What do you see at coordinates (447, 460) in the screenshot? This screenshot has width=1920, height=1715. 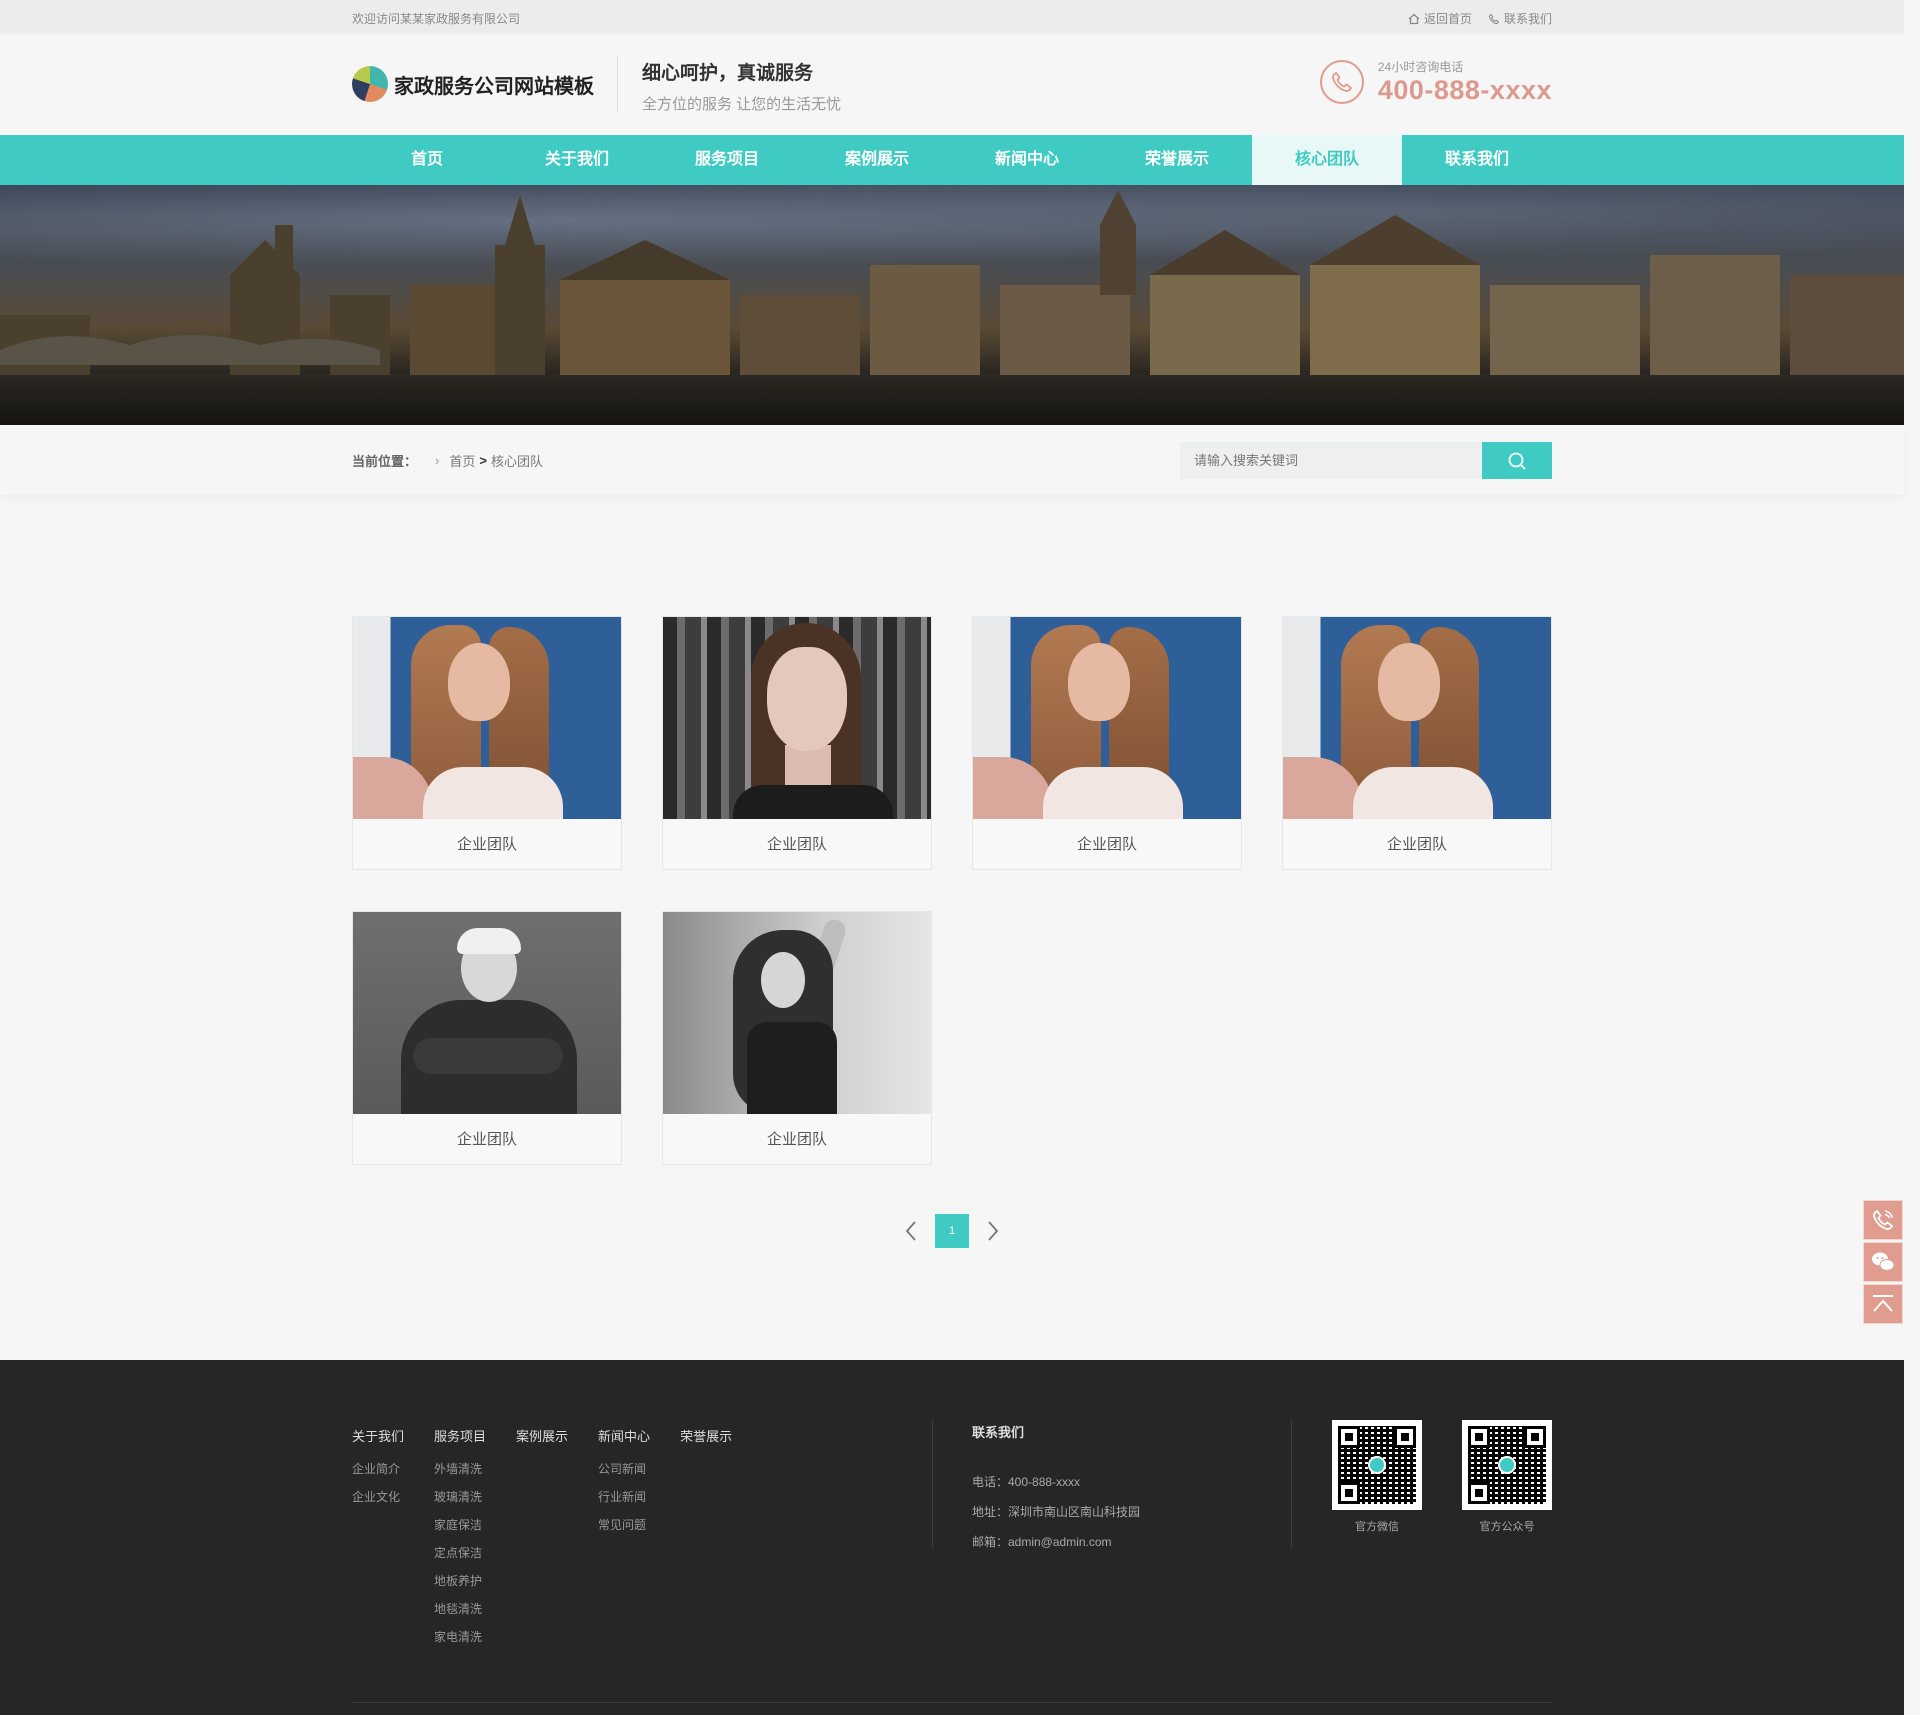 I see `breadcrumb: 当前位置： › 首页 > 核心团队` at bounding box center [447, 460].